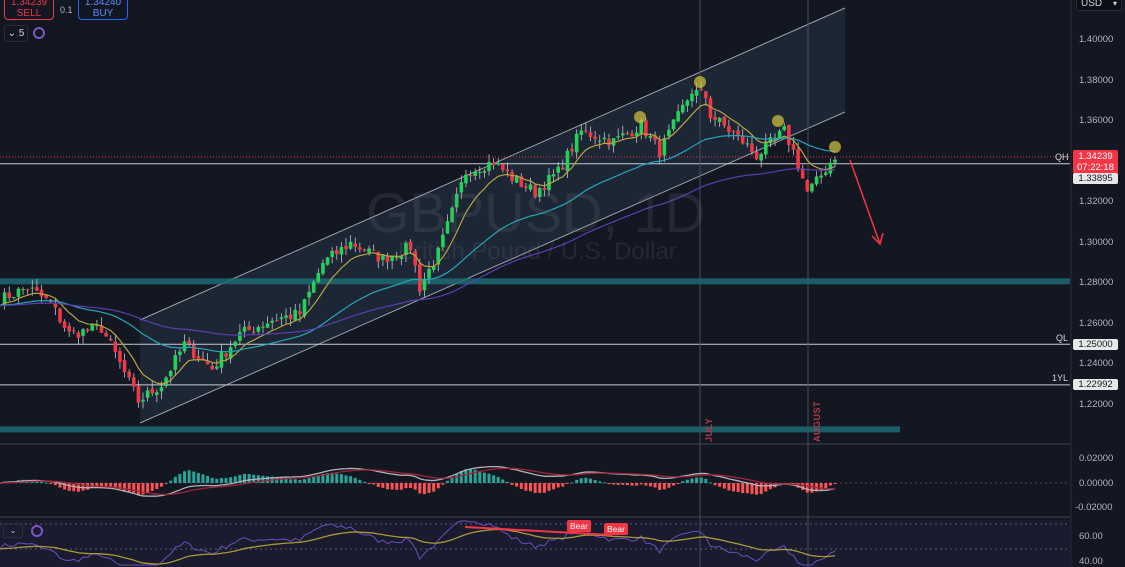  What do you see at coordinates (1096, 242) in the screenshot?
I see `price-axis-label: 1.30000` at bounding box center [1096, 242].